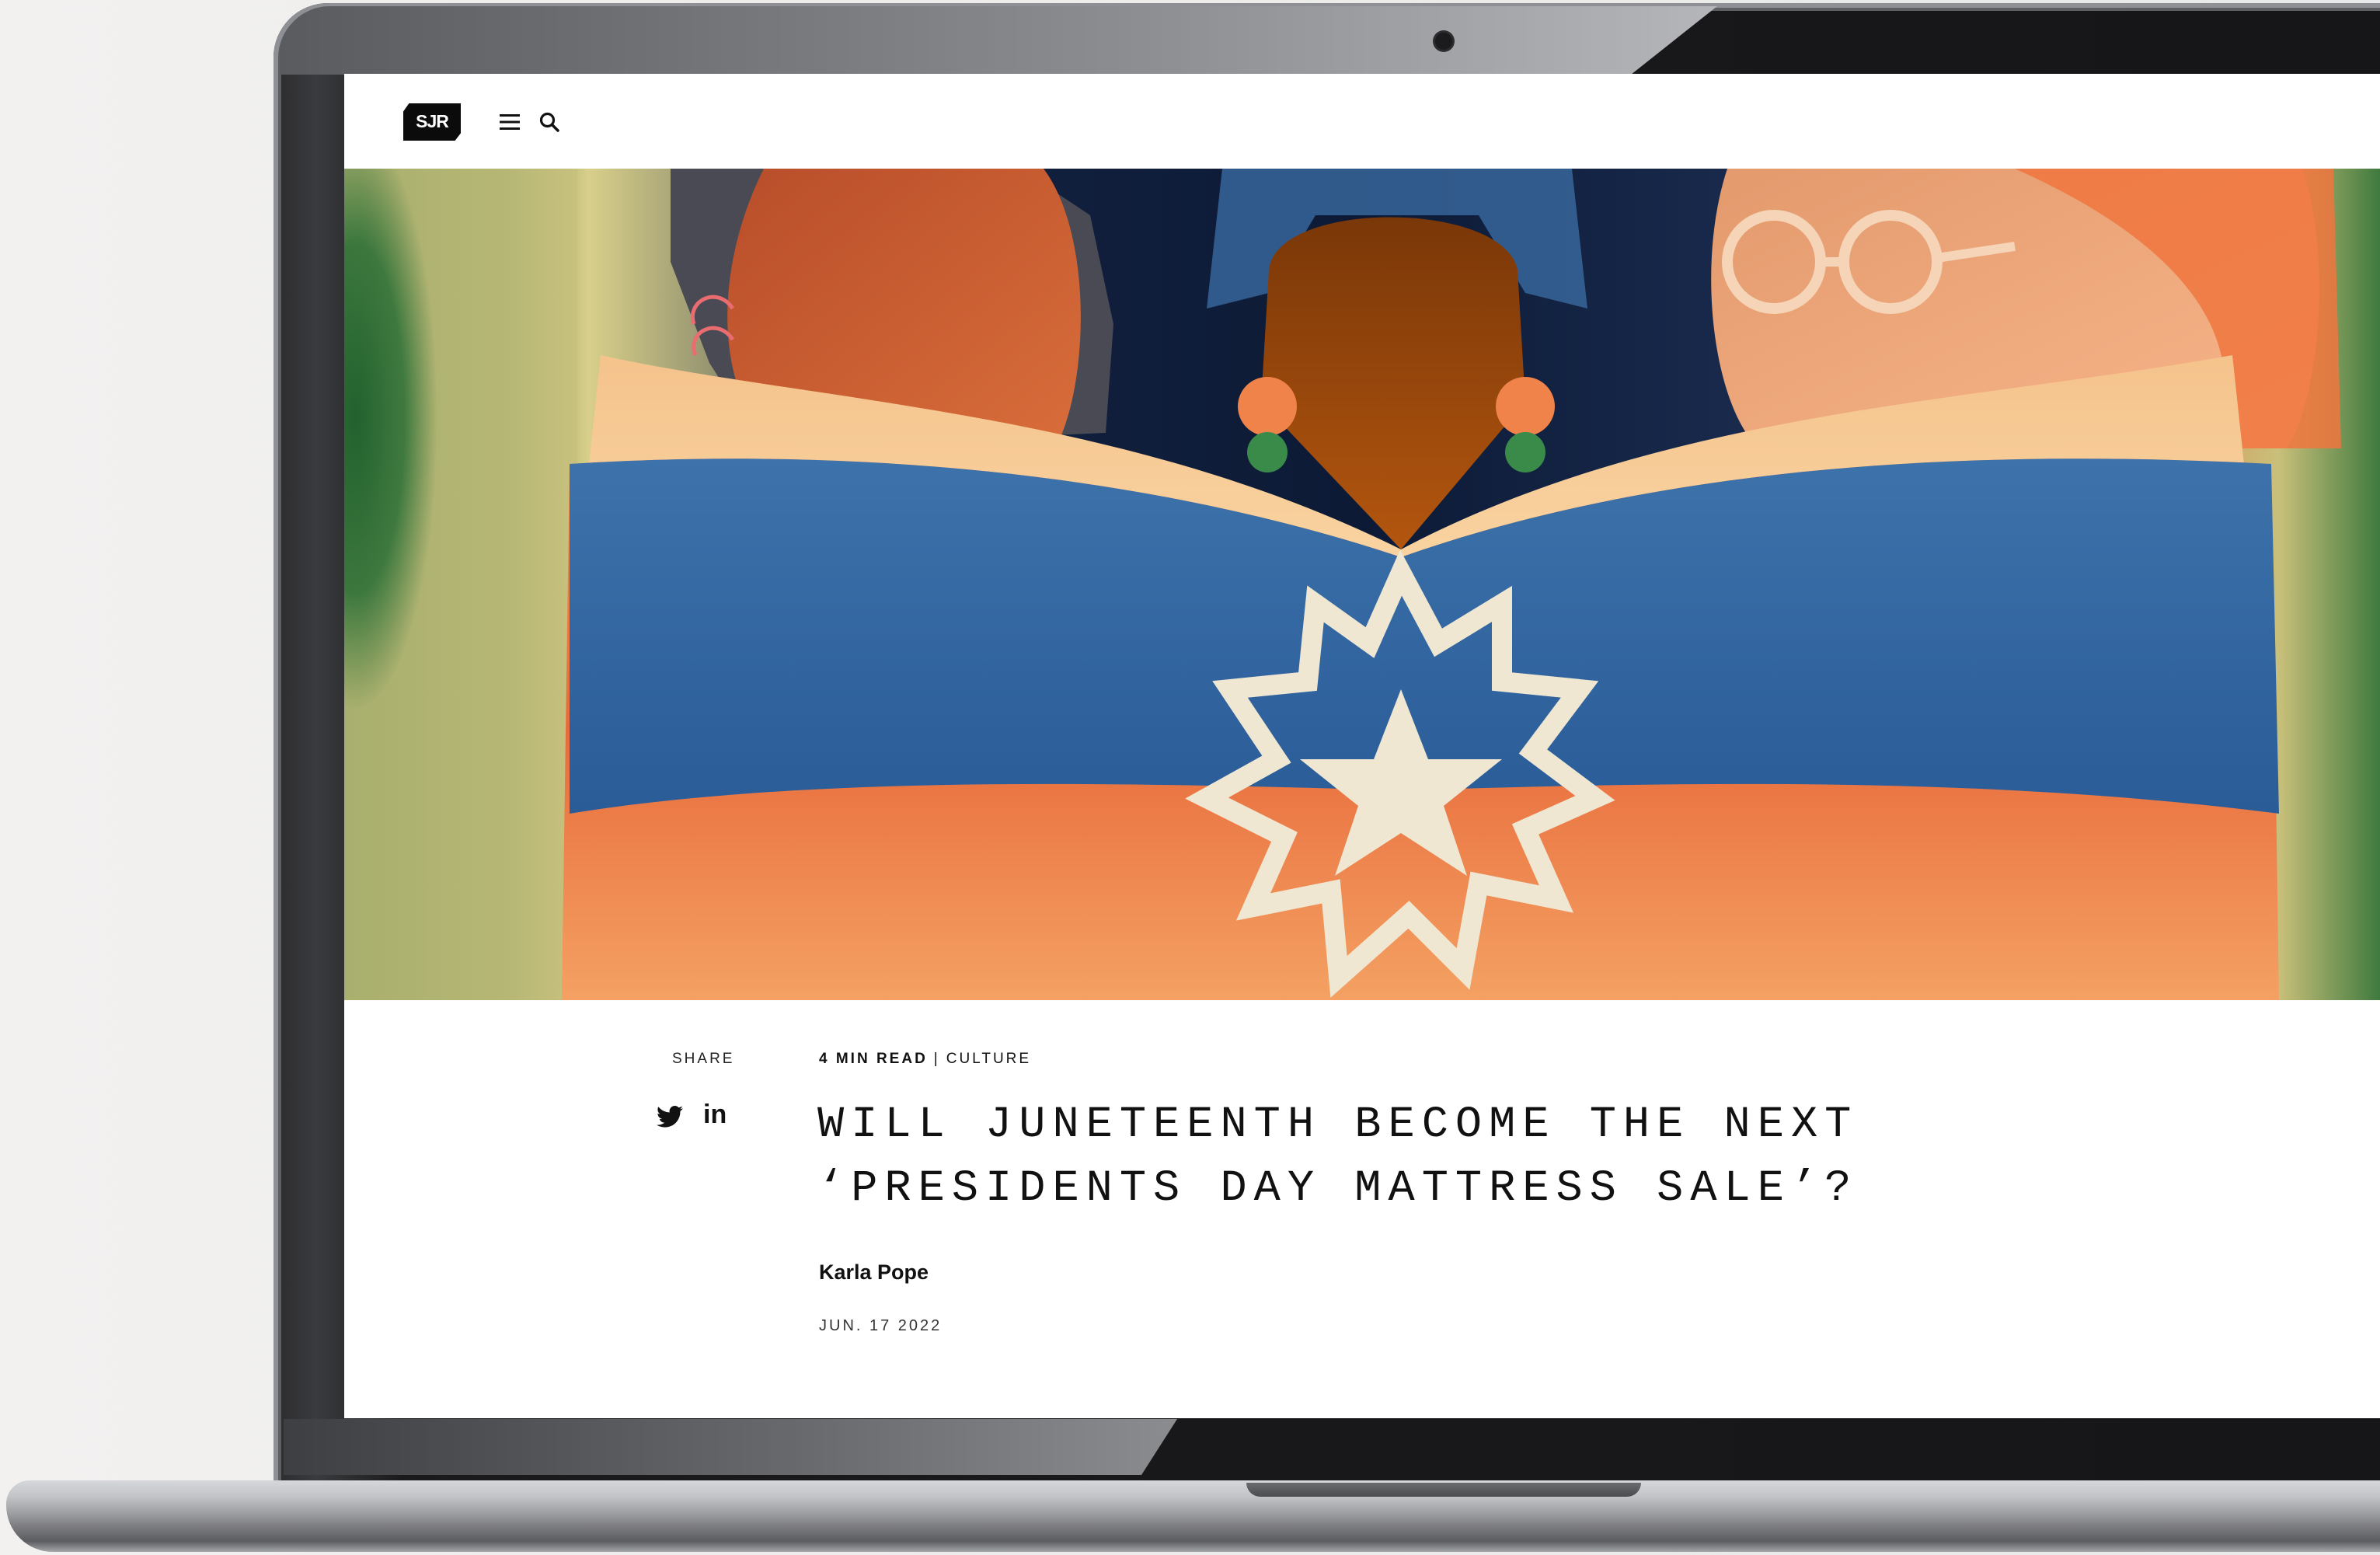 The width and height of the screenshot is (2380, 1555). Describe the element at coordinates (988, 1059) in the screenshot. I see `category-link: CULTURE` at that location.